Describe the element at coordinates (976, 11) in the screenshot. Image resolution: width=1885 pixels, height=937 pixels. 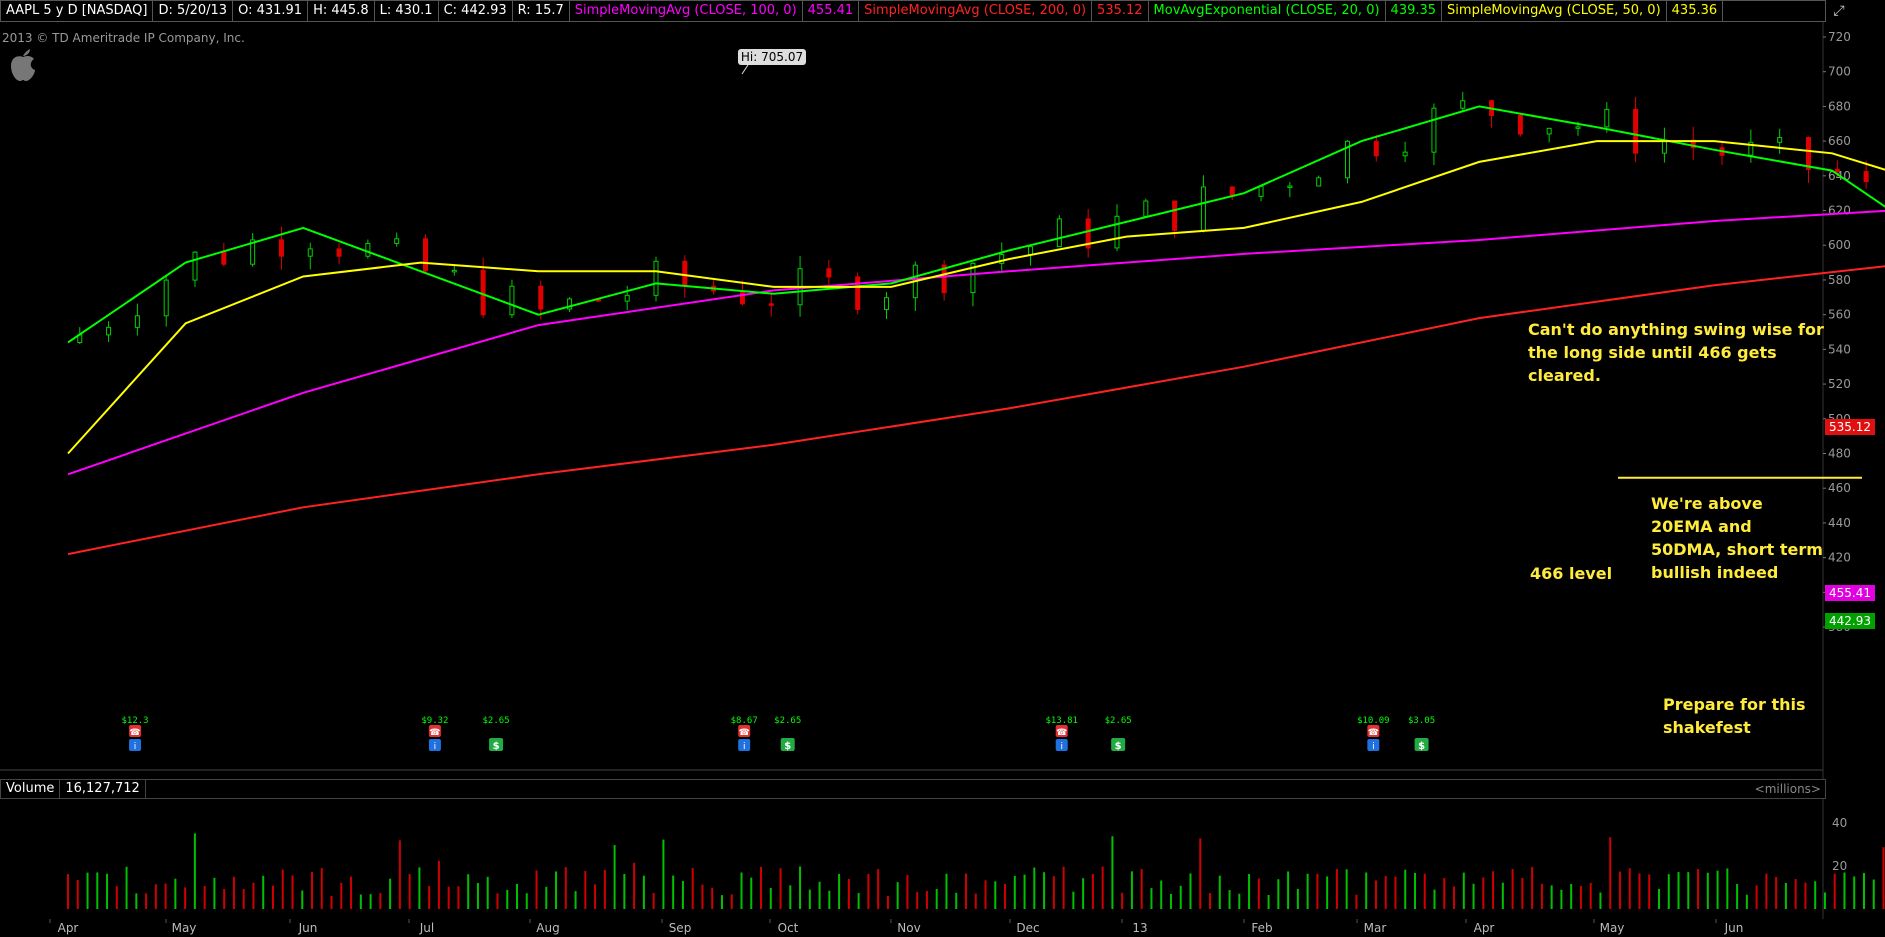
I see `study-sma200-label: SimpleMovingAvg (CLOSE, 200, 0)` at that location.